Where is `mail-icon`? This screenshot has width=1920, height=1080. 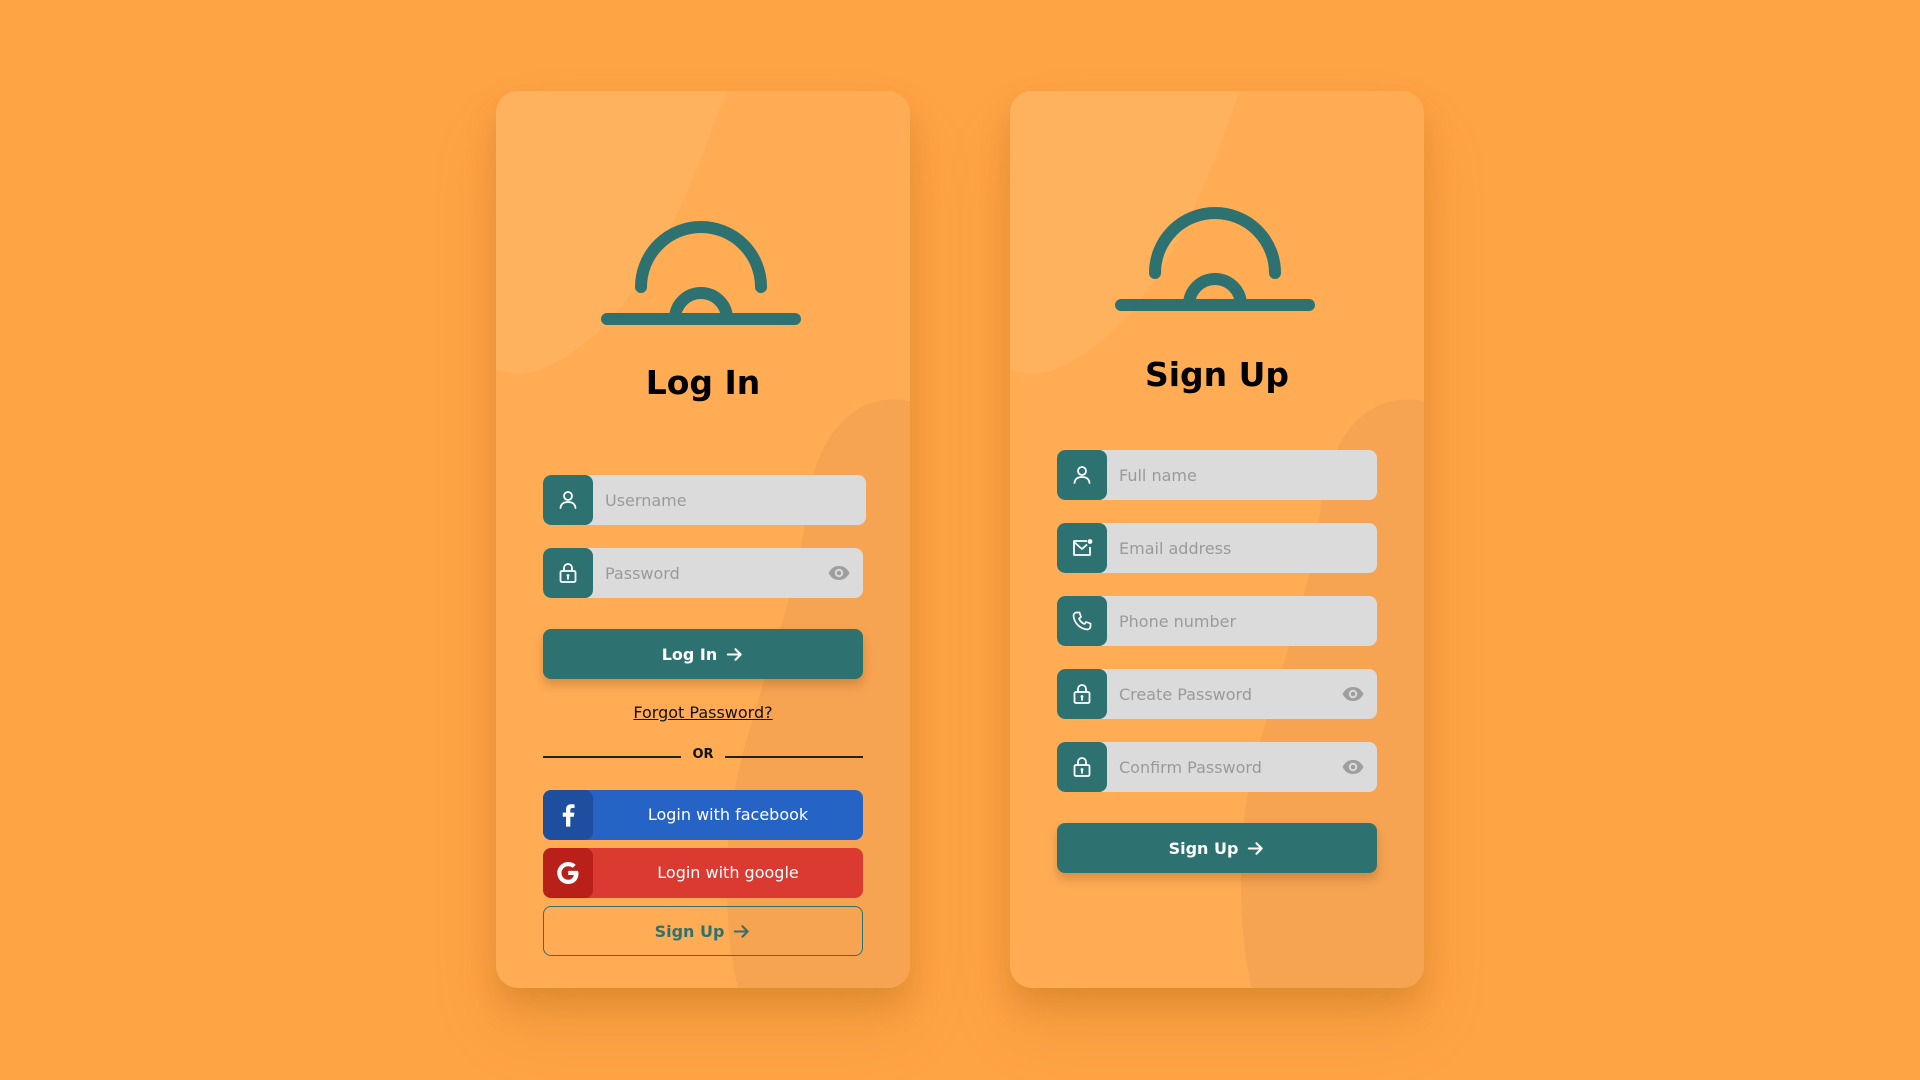
mail-icon is located at coordinates (1082, 548).